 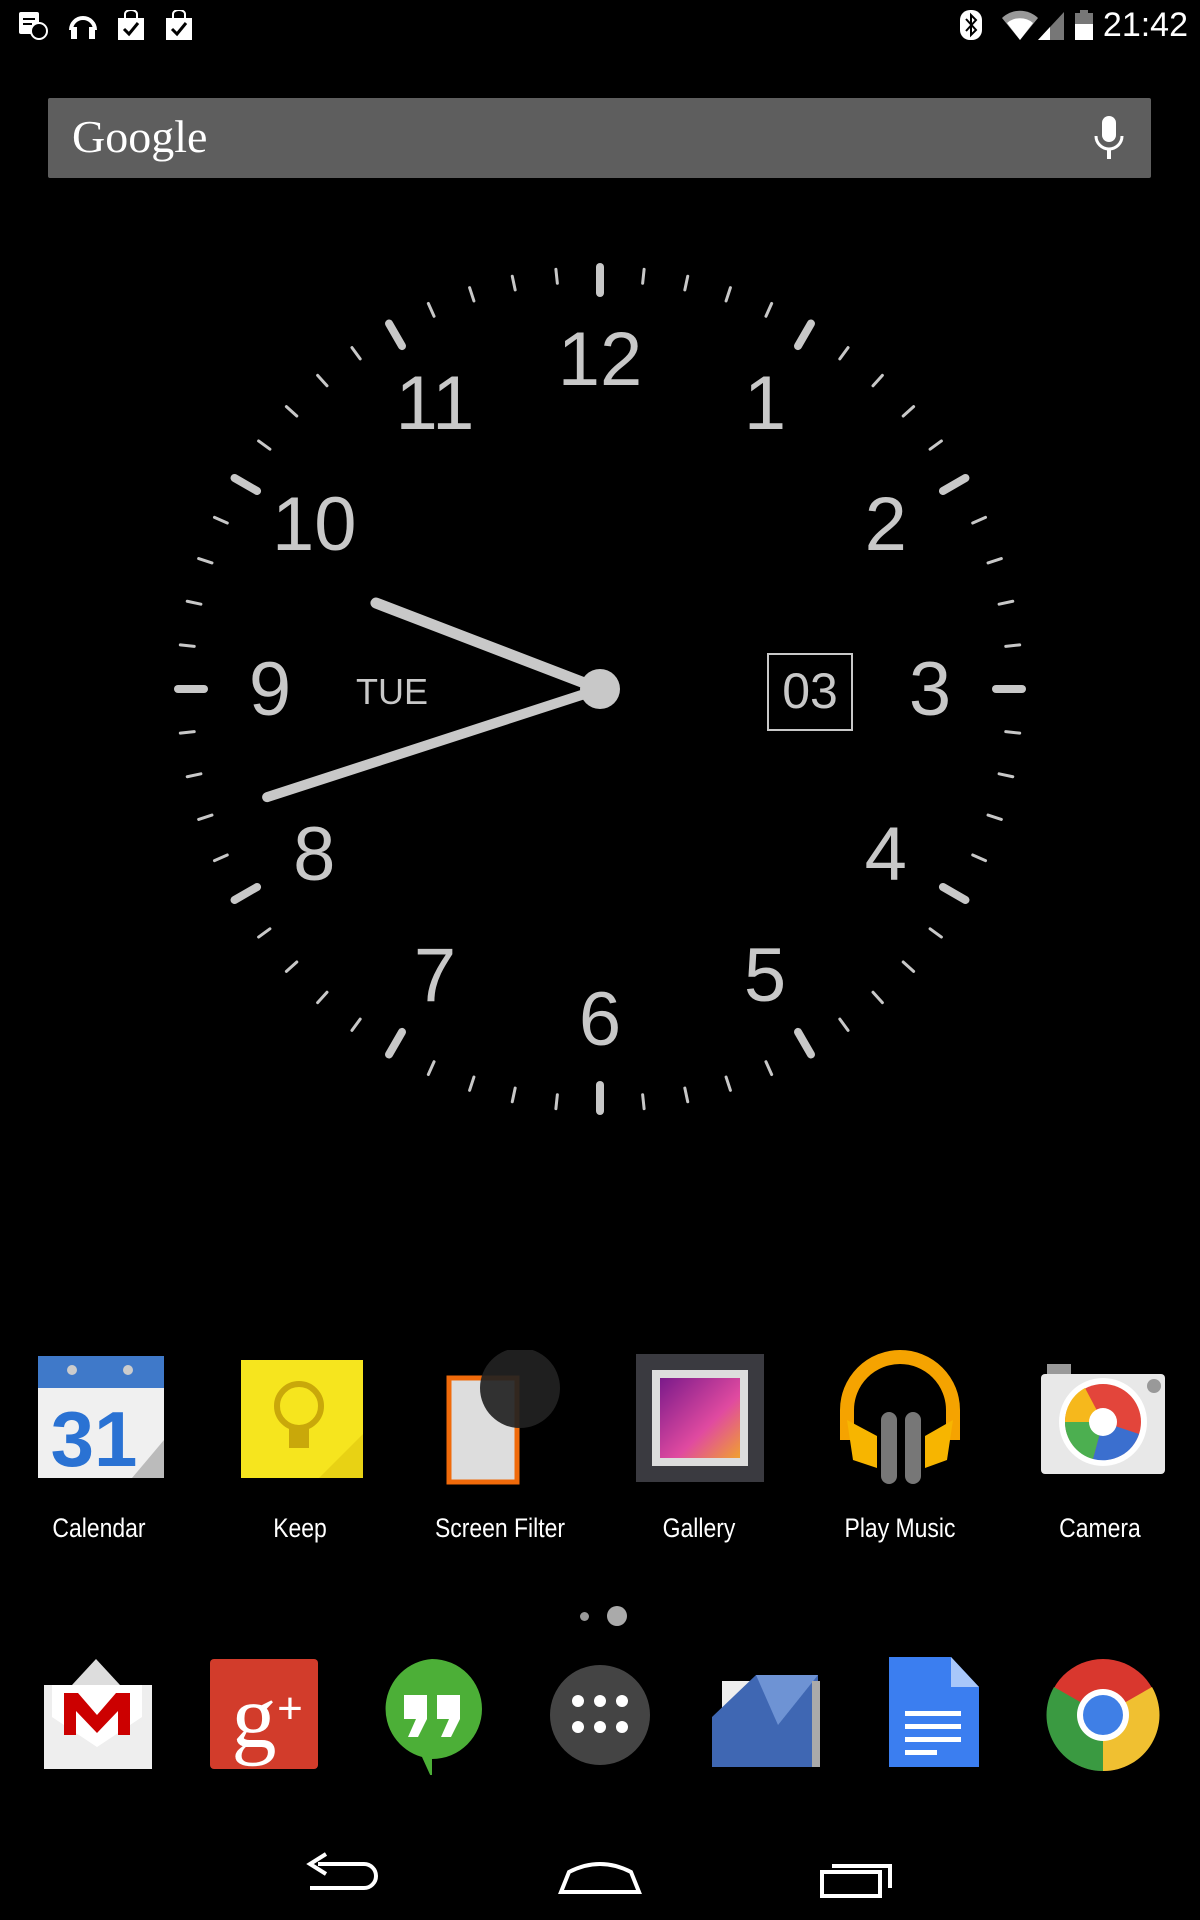 What do you see at coordinates (1020, 25) in the screenshot?
I see `wifi-icon` at bounding box center [1020, 25].